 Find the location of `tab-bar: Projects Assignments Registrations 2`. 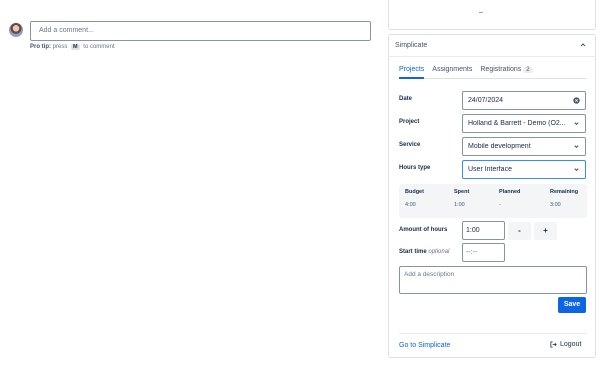

tab-bar: Projects Assignments Registrations 2 is located at coordinates (493, 72).